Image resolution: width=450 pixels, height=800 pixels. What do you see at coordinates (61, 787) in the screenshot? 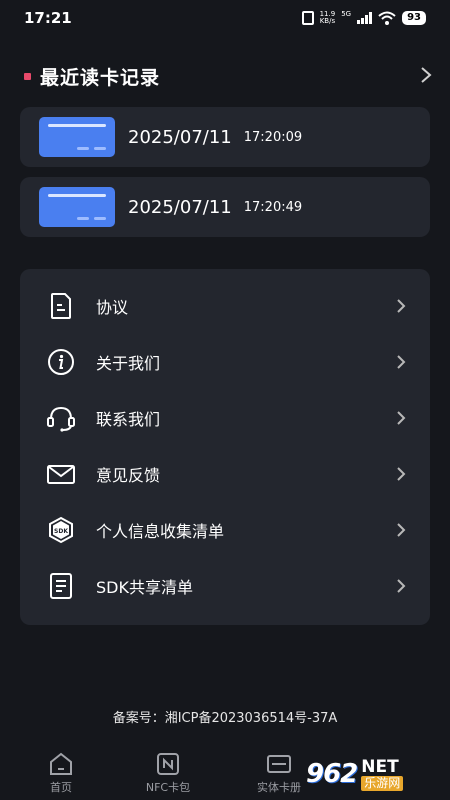
I see `tab-label: 首页` at bounding box center [61, 787].